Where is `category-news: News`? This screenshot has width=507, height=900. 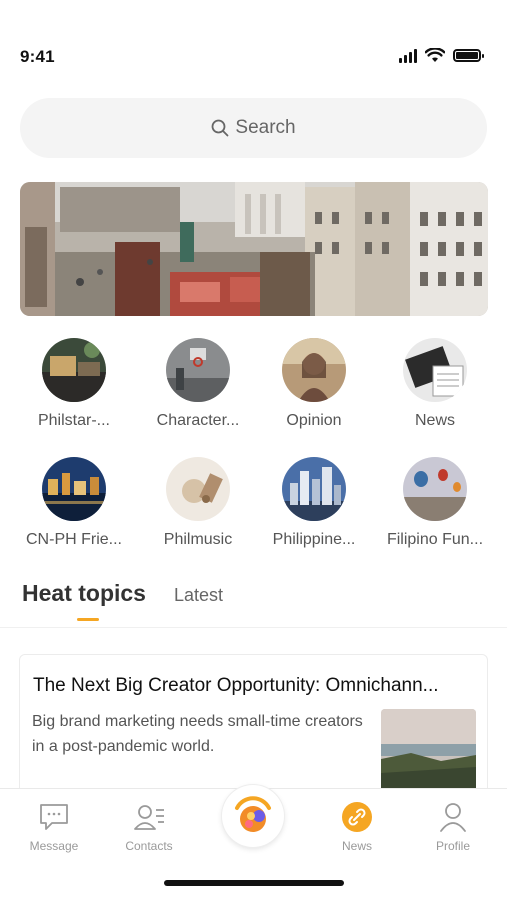
category-news: News is located at coordinates (435, 384).